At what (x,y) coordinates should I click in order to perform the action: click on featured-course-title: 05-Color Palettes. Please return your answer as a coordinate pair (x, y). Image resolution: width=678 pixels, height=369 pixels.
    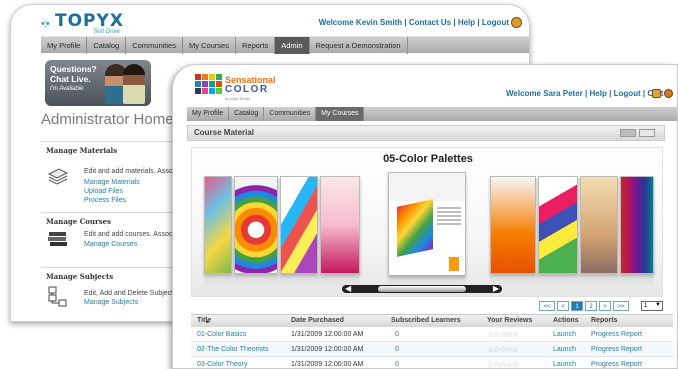
    Looking at the image, I should click on (428, 159).